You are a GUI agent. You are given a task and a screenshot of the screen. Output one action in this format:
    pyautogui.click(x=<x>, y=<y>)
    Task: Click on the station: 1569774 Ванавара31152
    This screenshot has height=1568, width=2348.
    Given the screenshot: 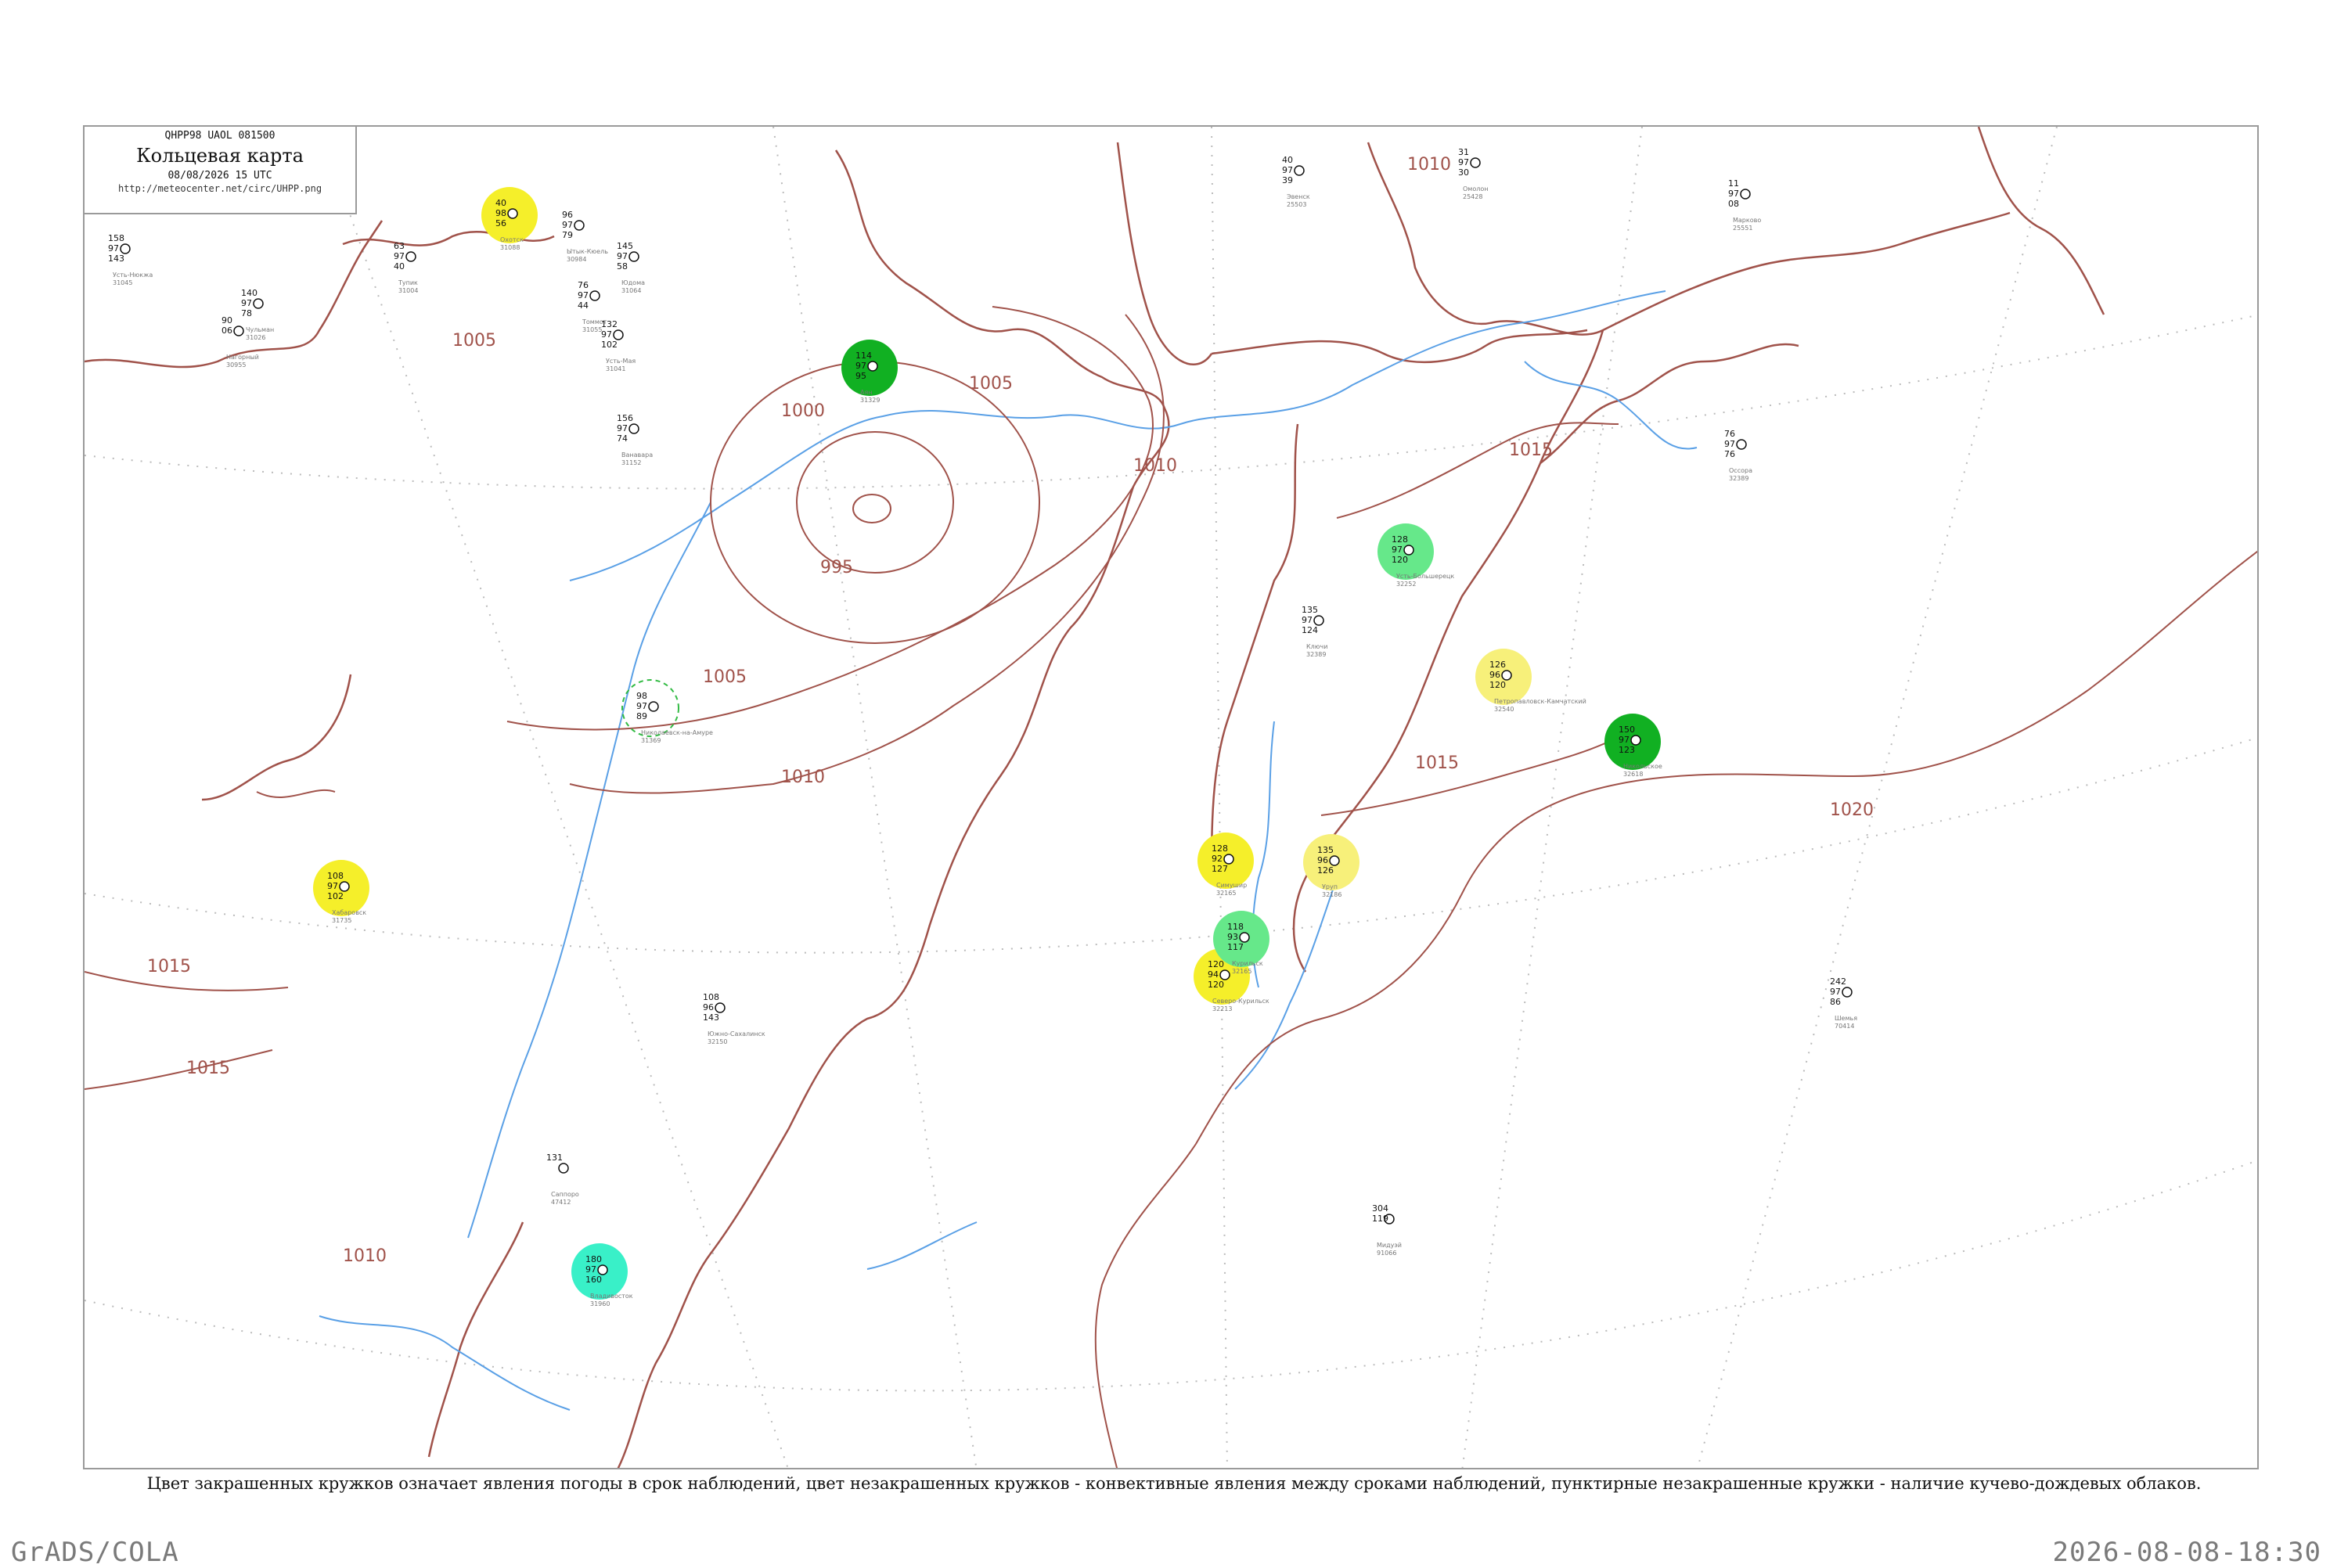 What is the action you would take?
    pyautogui.click(x=635, y=439)
    